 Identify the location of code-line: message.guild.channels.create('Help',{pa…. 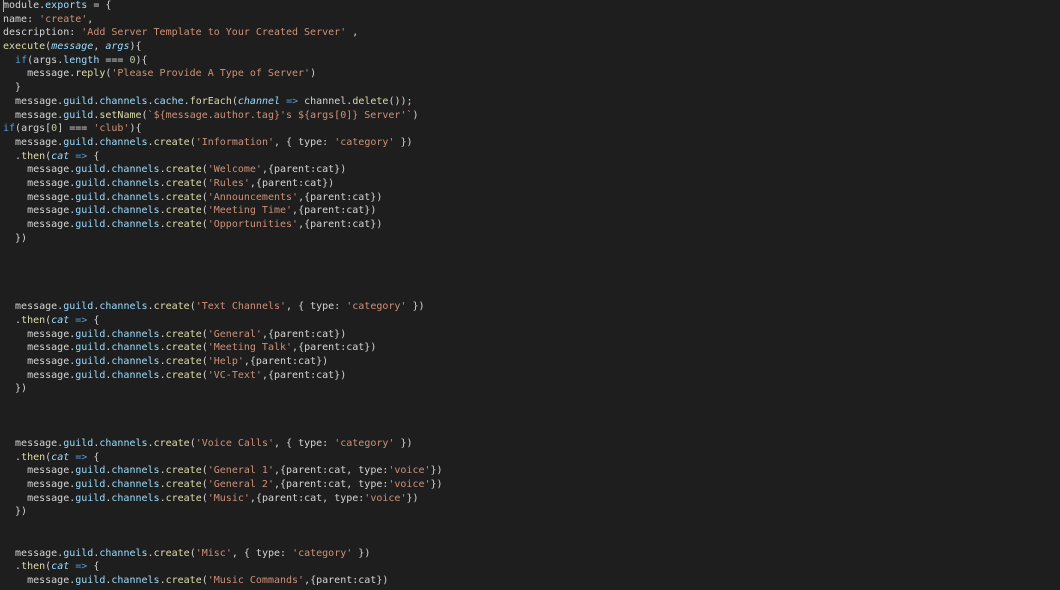
(223, 362).